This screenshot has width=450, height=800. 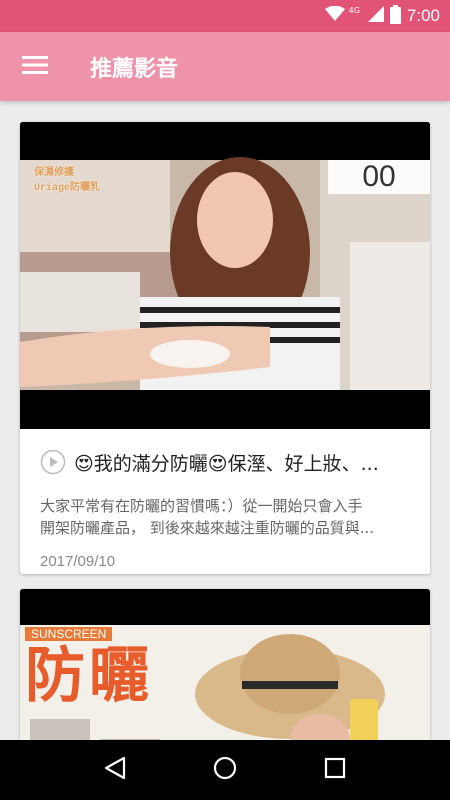 What do you see at coordinates (395, 16) in the screenshot?
I see `battery-icon` at bounding box center [395, 16].